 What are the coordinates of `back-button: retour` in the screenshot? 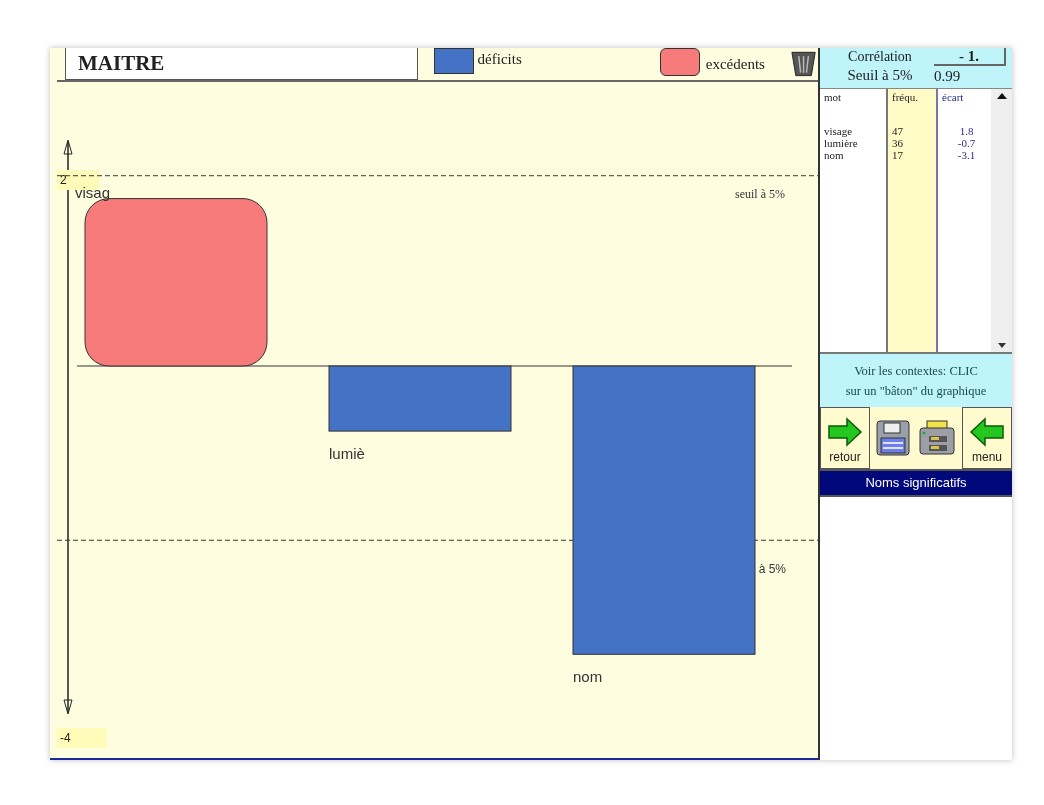 It's located at (845, 438).